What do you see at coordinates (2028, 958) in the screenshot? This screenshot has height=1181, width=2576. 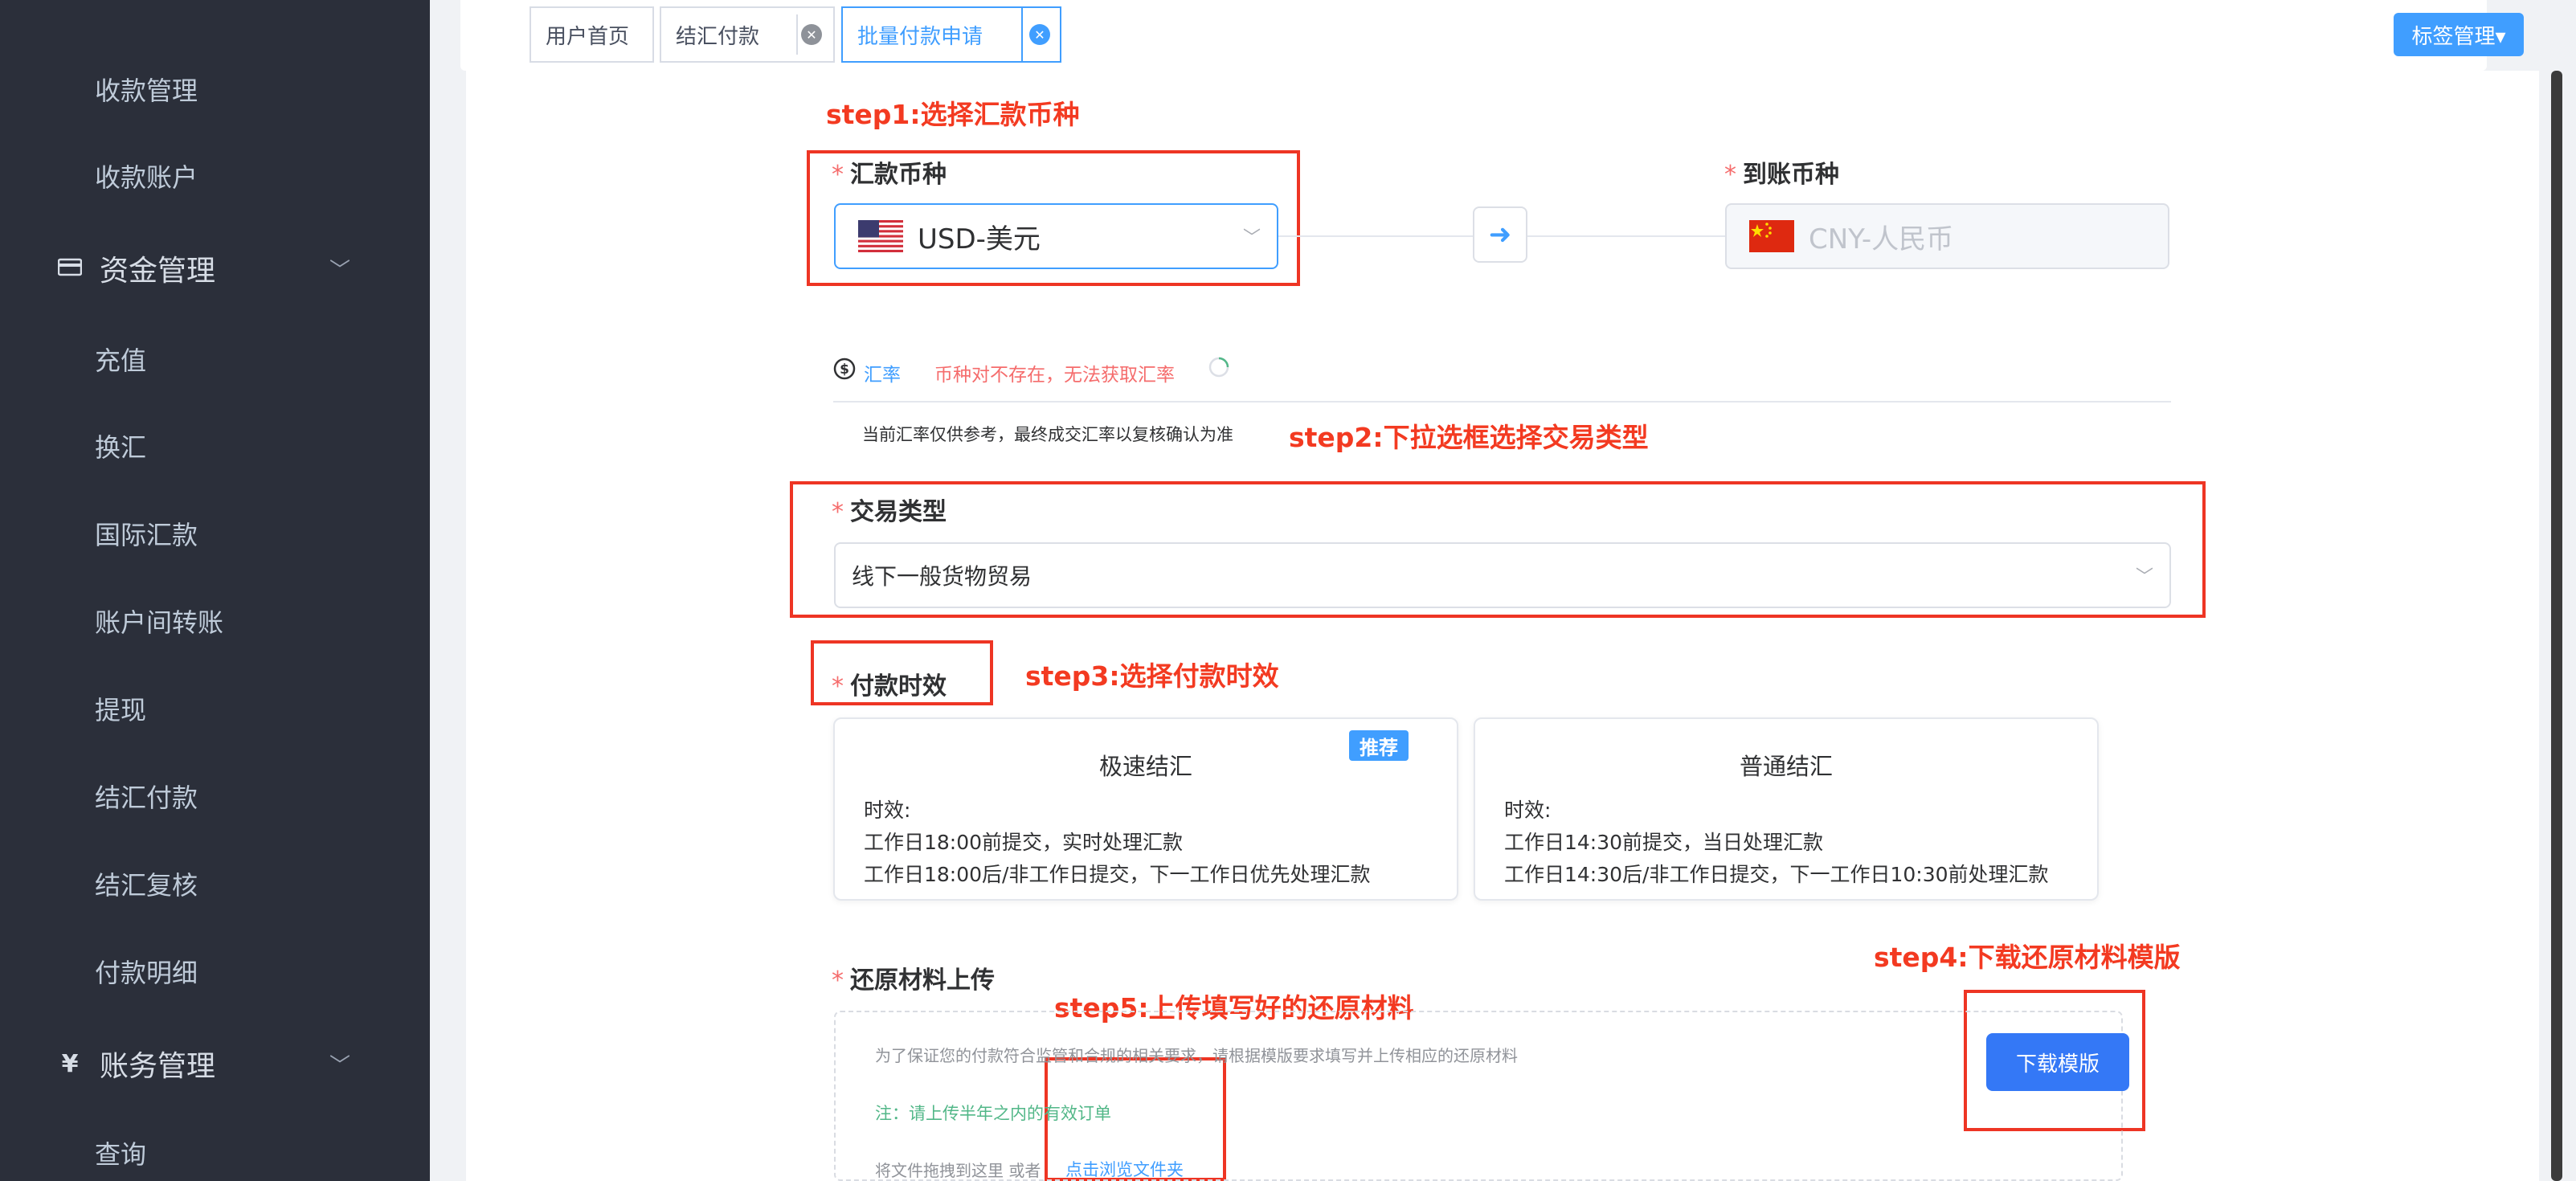 I see `annotation-step4: step4:下载还原材料模版` at bounding box center [2028, 958].